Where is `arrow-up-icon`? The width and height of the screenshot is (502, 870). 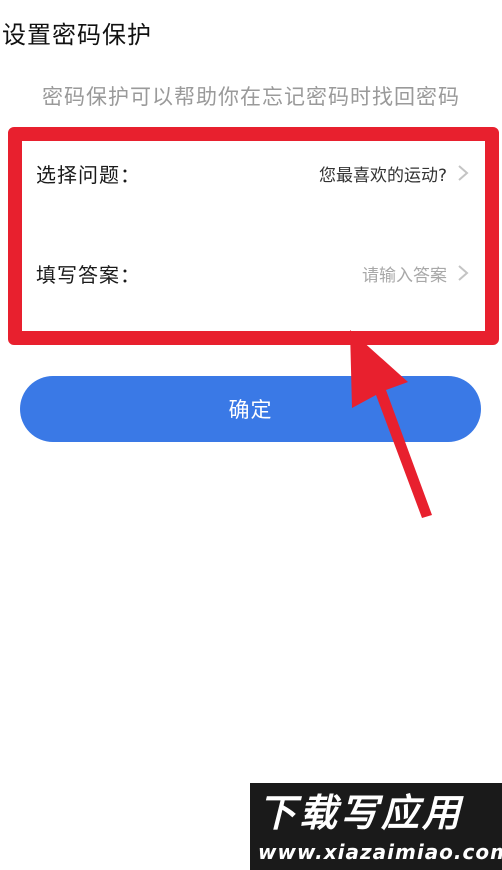
arrow-up-icon is located at coordinates (391, 424).